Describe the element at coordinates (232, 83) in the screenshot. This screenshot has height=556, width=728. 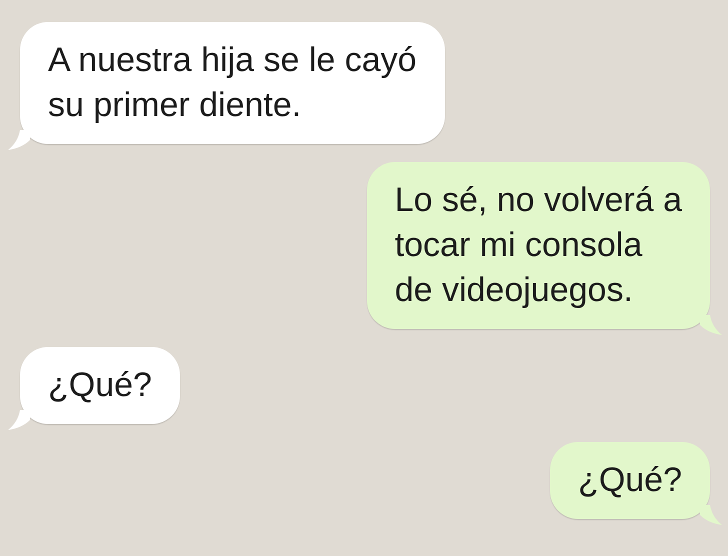
I see `message-text: A nuestra hija se le cayó su primer diente.` at that location.